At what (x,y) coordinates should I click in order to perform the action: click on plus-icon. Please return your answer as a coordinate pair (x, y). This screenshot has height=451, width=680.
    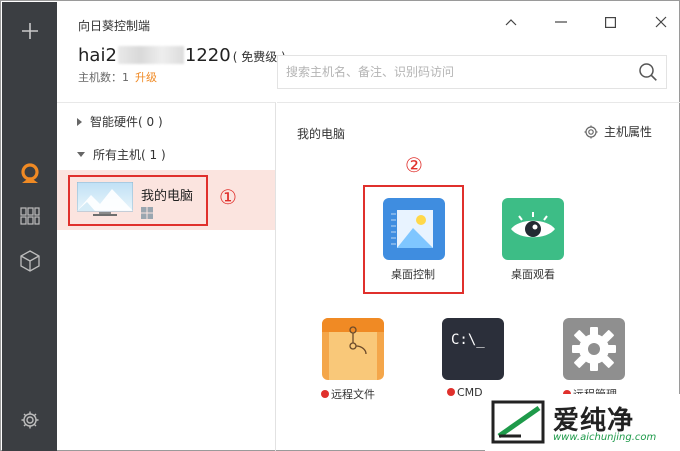
    Looking at the image, I should click on (29, 31).